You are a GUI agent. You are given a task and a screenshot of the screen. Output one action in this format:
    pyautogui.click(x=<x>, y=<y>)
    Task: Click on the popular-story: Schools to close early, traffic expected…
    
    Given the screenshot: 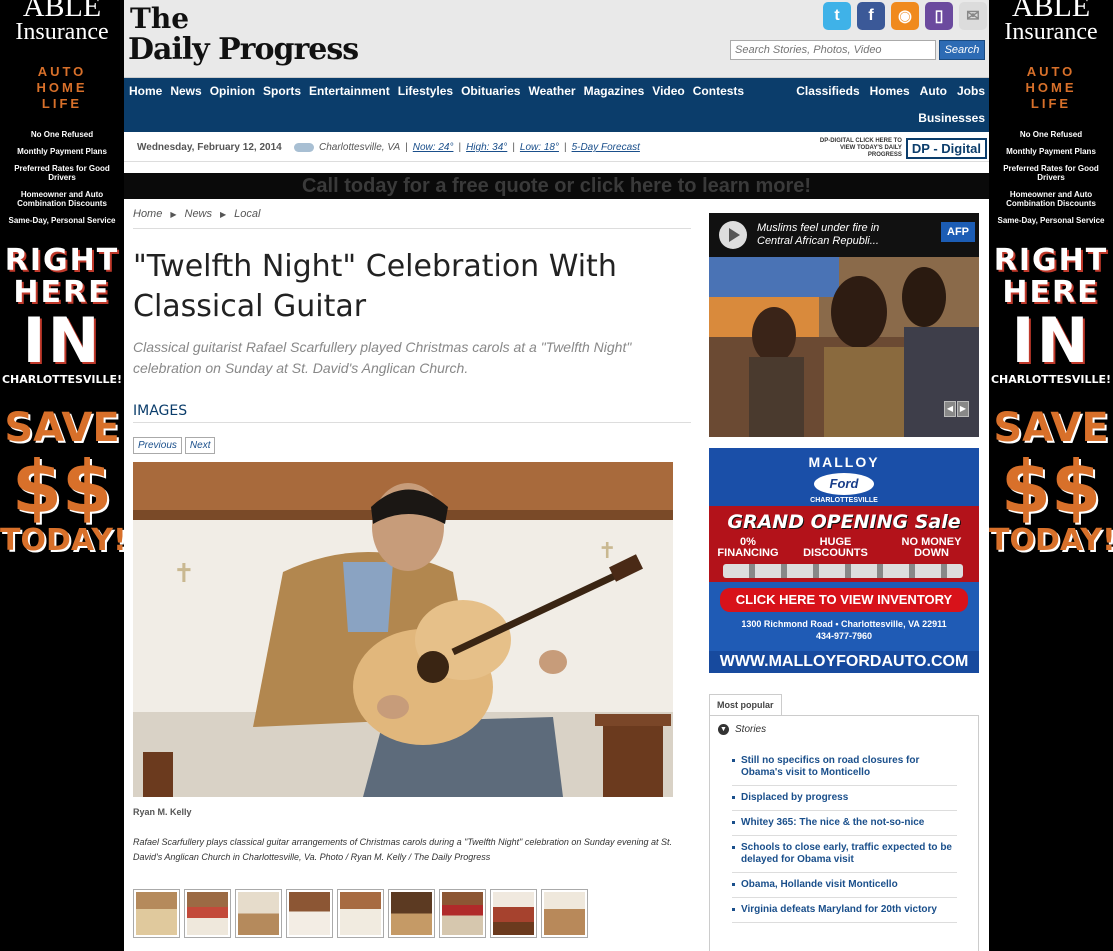 What is the action you would take?
    pyautogui.click(x=844, y=854)
    